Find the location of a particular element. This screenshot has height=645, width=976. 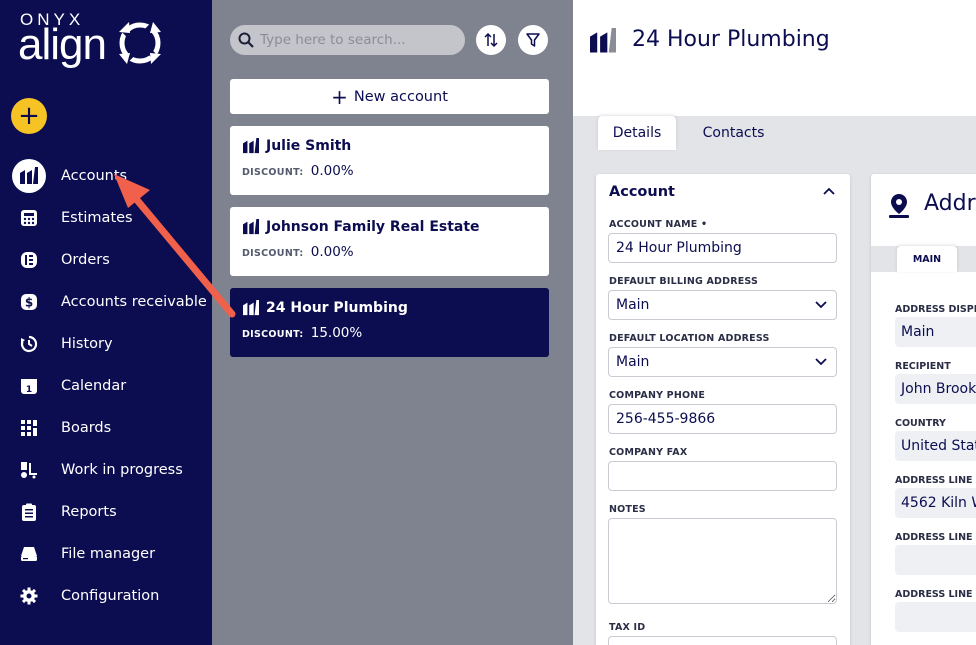

search-input is located at coordinates (357, 40).